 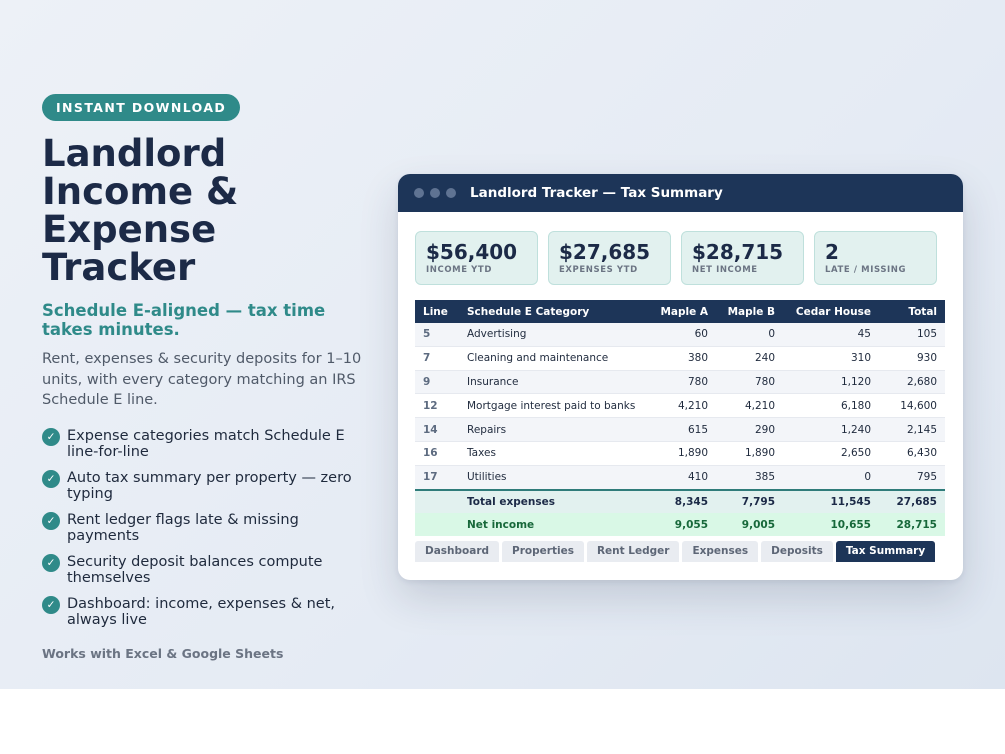 What do you see at coordinates (912, 478) in the screenshot?
I see `total-cell: 795` at bounding box center [912, 478].